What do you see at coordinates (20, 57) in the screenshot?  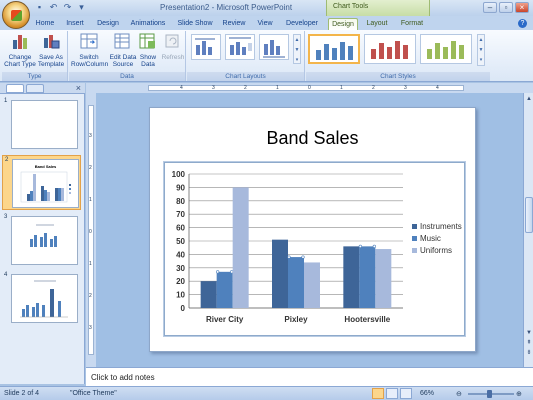 I see `change-chart-type-label-1: Change` at bounding box center [20, 57].